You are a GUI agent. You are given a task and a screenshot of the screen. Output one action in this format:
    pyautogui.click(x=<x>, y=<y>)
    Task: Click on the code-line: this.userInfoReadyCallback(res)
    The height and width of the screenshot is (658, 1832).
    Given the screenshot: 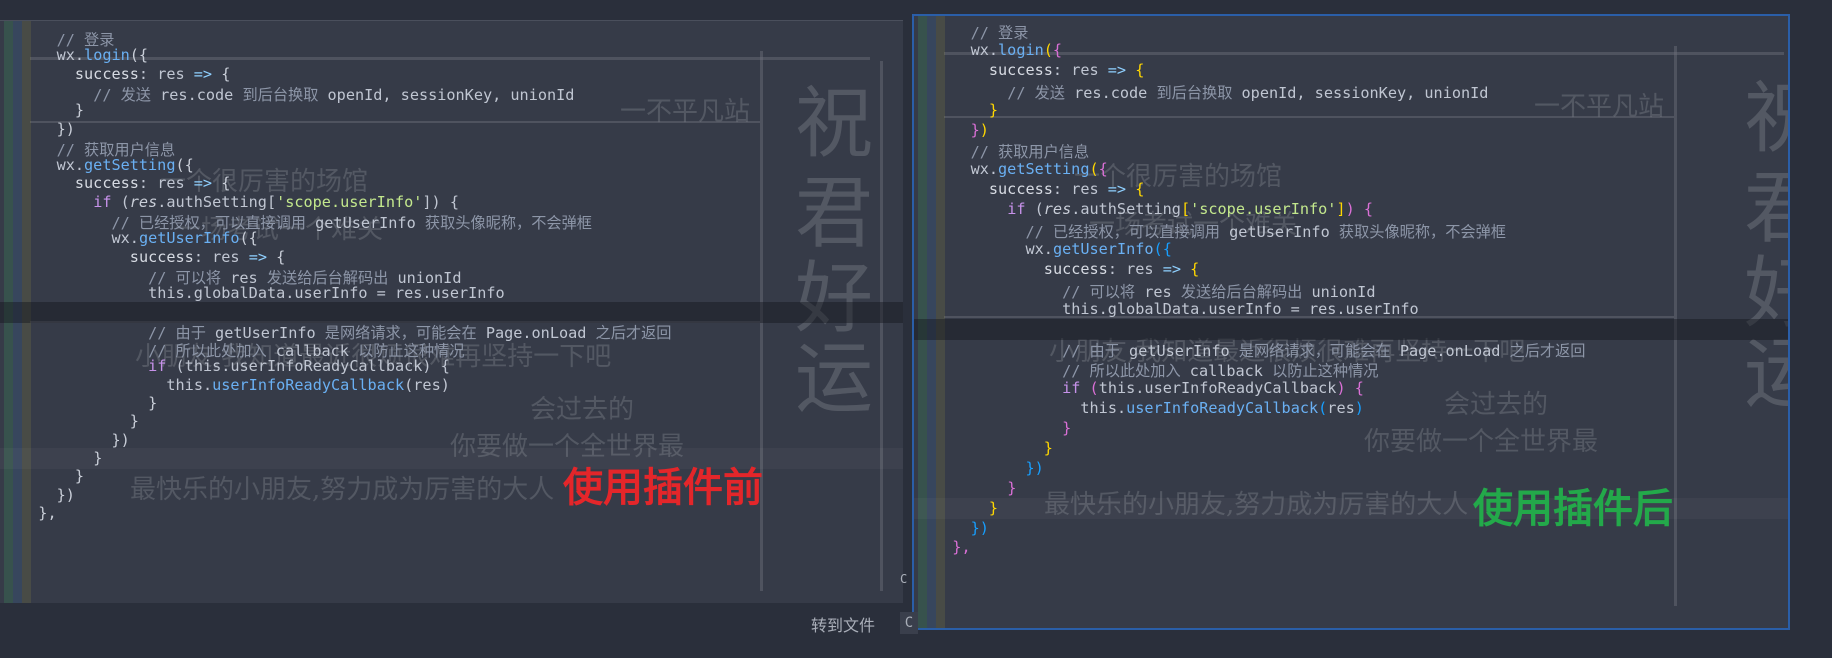 What is the action you would take?
    pyautogui.click(x=1351, y=408)
    